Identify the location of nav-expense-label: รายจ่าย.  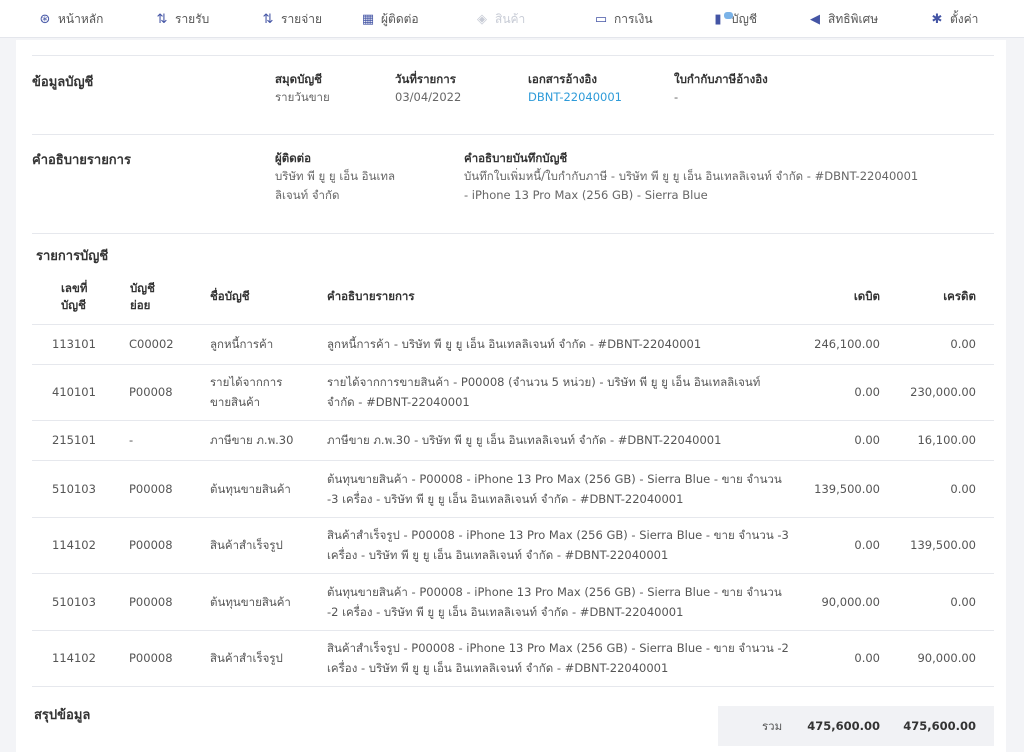
(302, 18).